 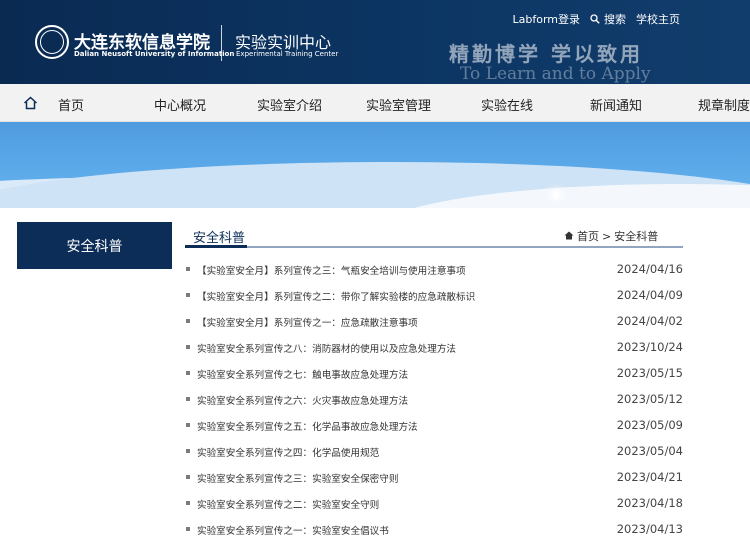 What do you see at coordinates (435, 374) in the screenshot?
I see `list-item: 实验室安全系列宣传之七：触电事故应急处理方法 2023/05/15` at bounding box center [435, 374].